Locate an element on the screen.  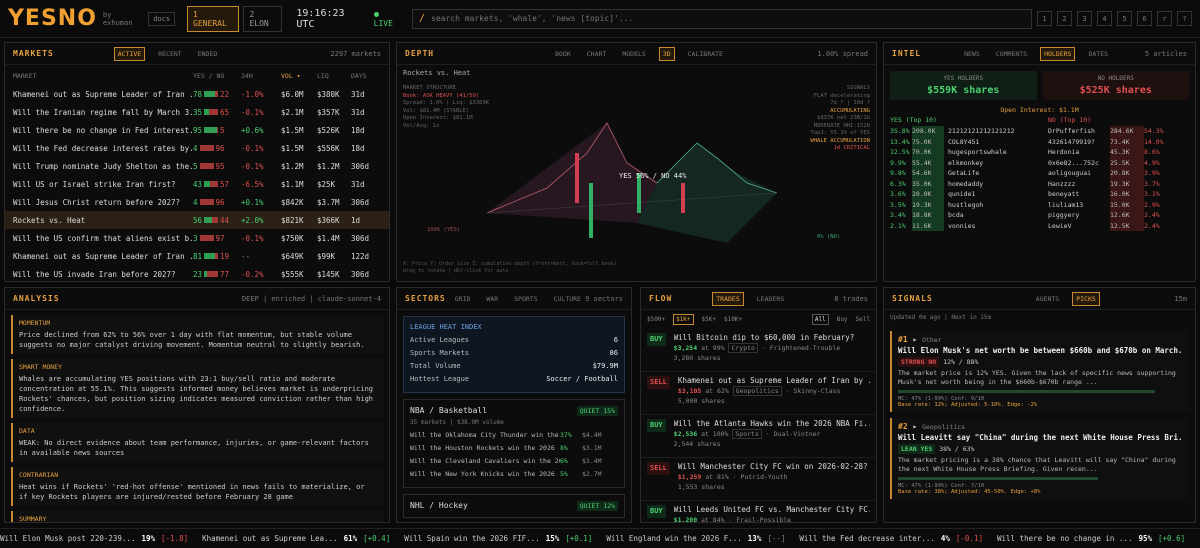
tab-agents: AGENTS is located at coordinates (1047, 299).